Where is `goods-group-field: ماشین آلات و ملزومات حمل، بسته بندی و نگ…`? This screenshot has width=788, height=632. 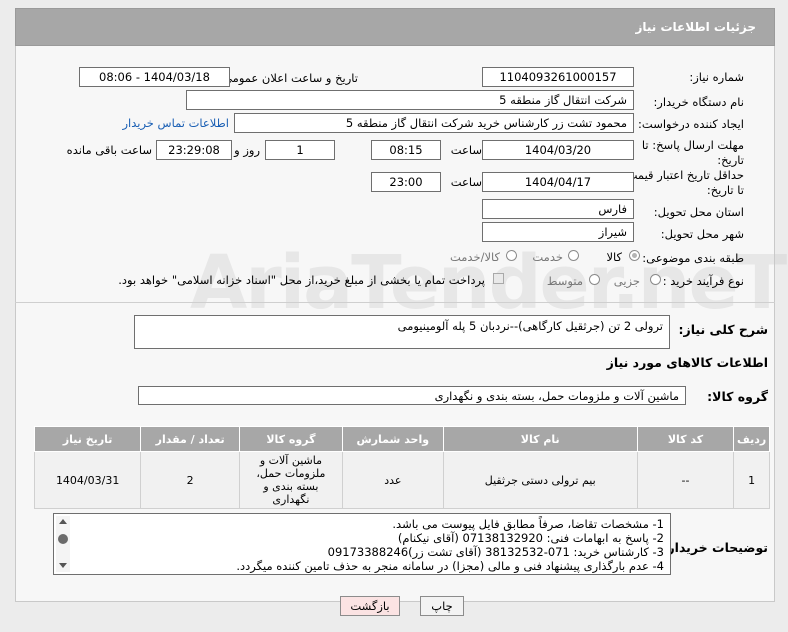
goods-group-field: ماشین آلات و ملزومات حمل، بسته بندی و نگ… is located at coordinates (412, 395).